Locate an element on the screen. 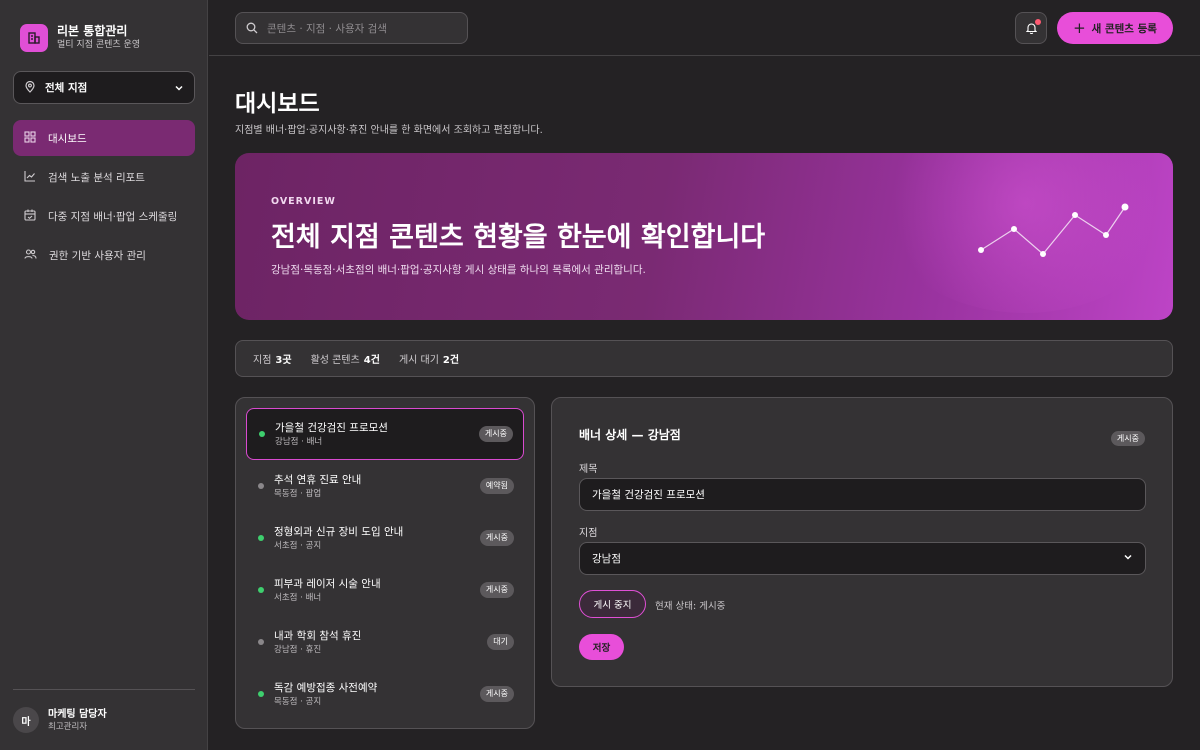 The width and height of the screenshot is (1200, 750). notification-dot is located at coordinates (1038, 22).